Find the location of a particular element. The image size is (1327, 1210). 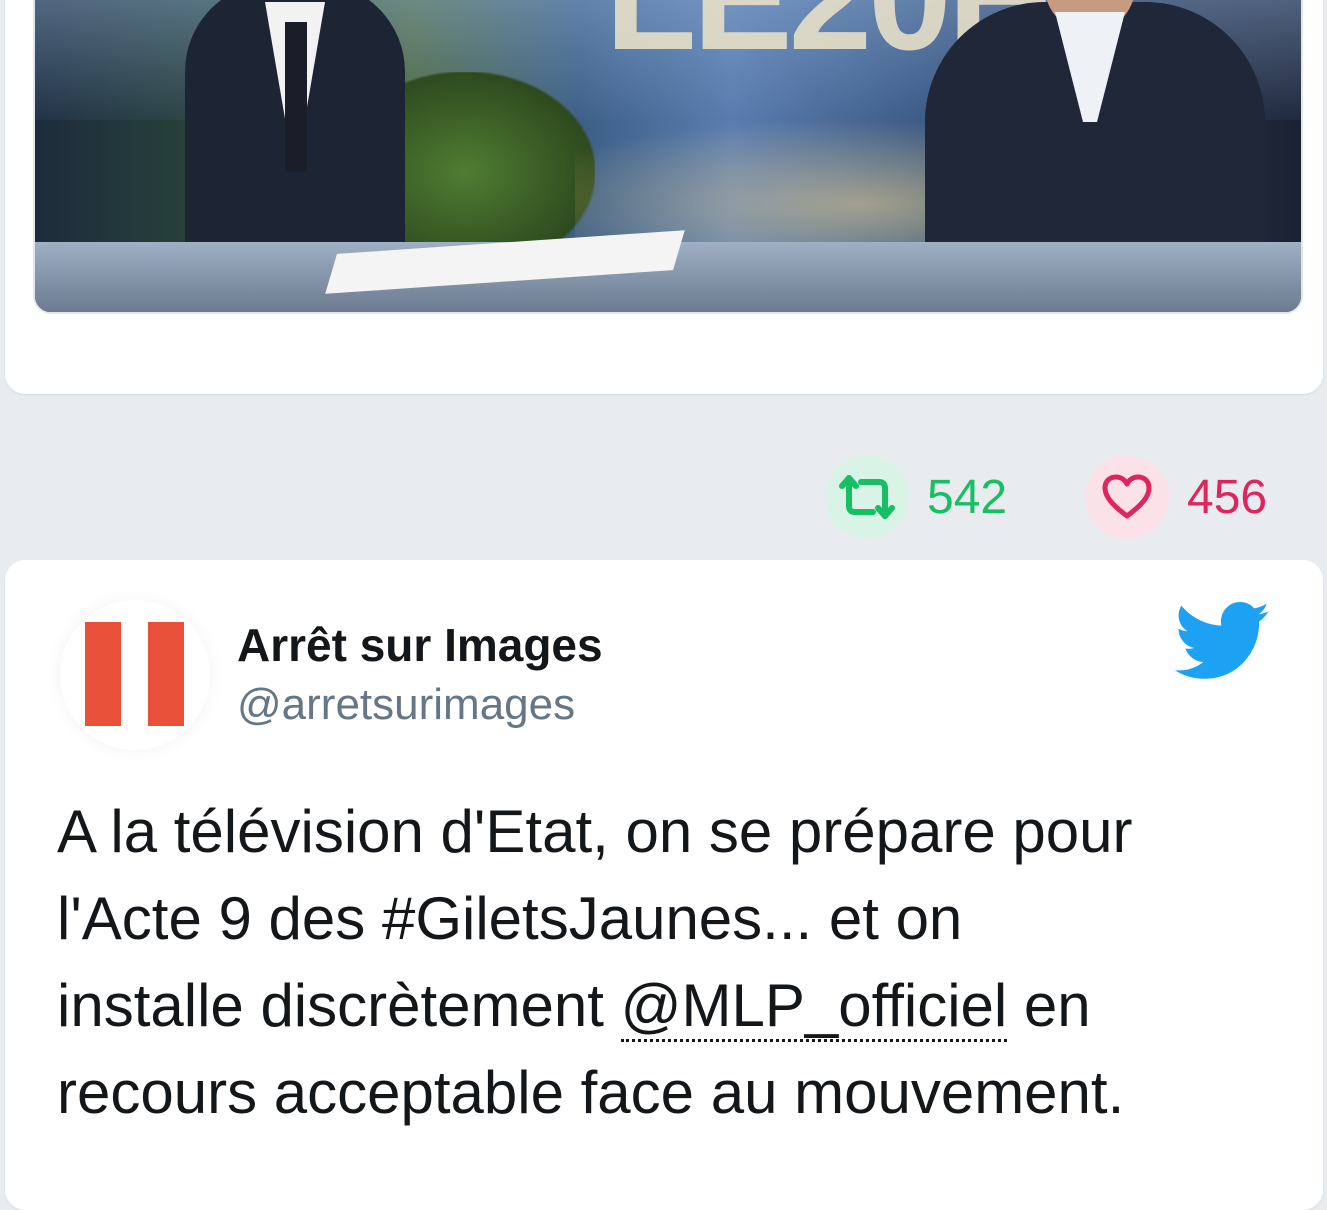

tweet-actions: 542 456 is located at coordinates (663, 497).